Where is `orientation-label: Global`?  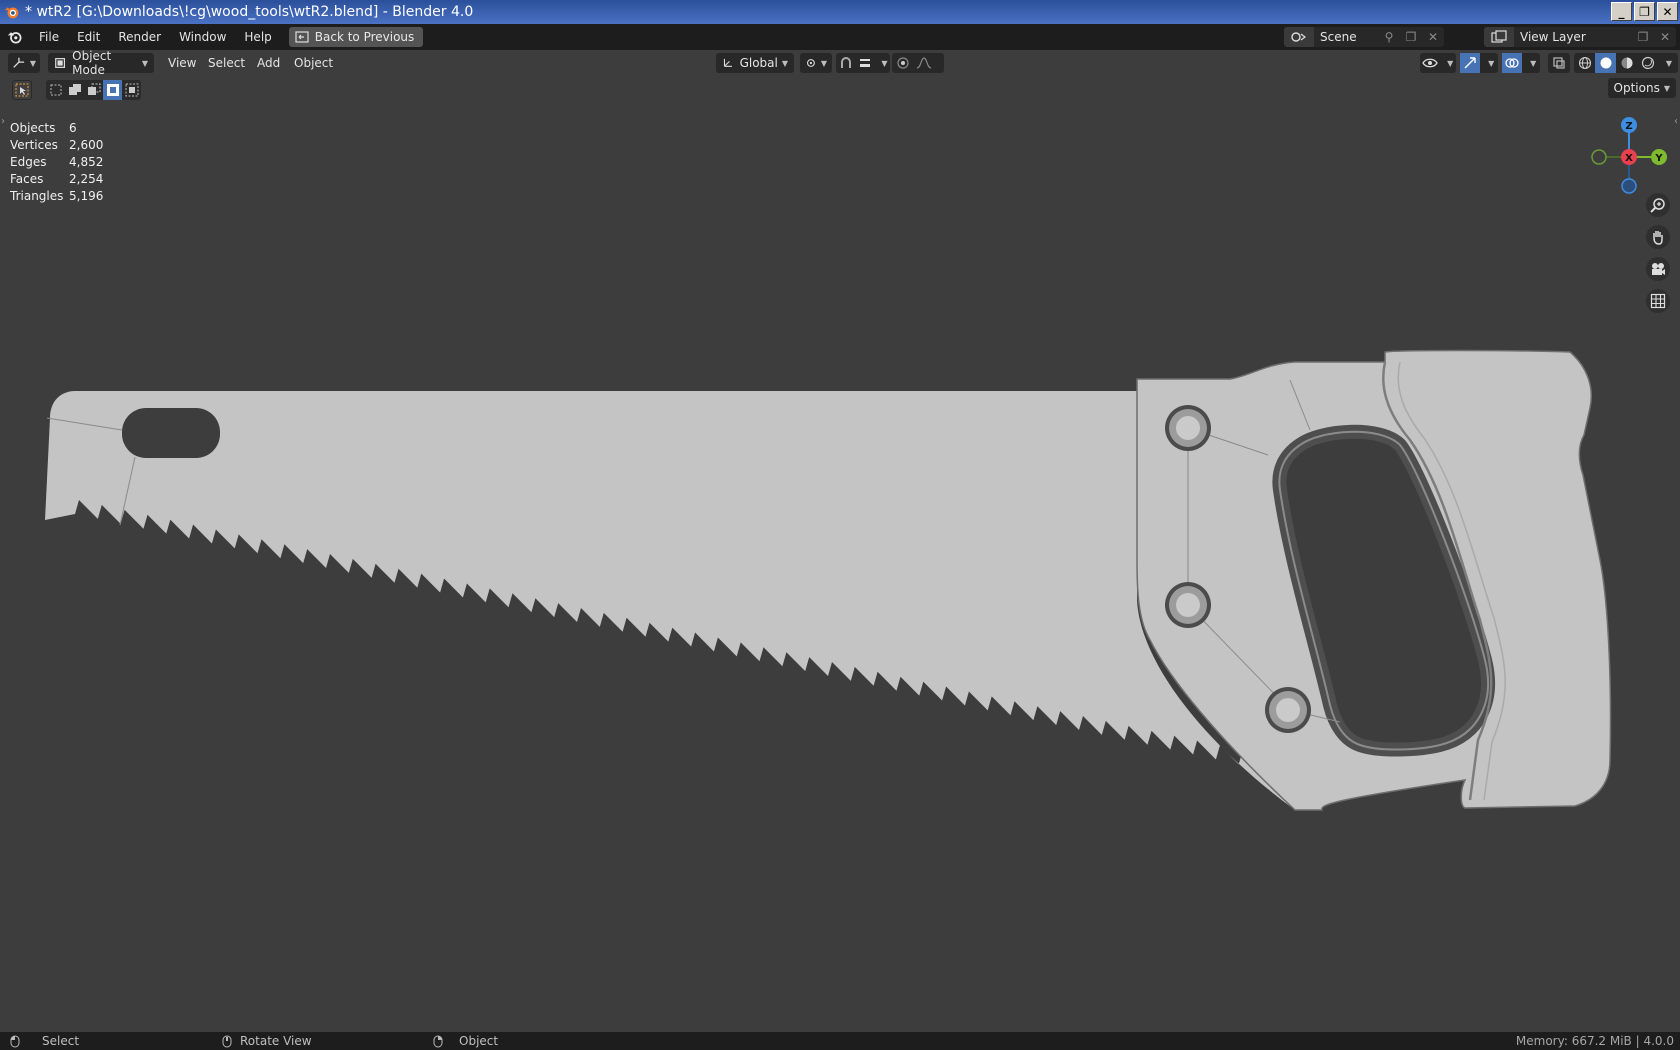
orientation-label: Global is located at coordinates (758, 63).